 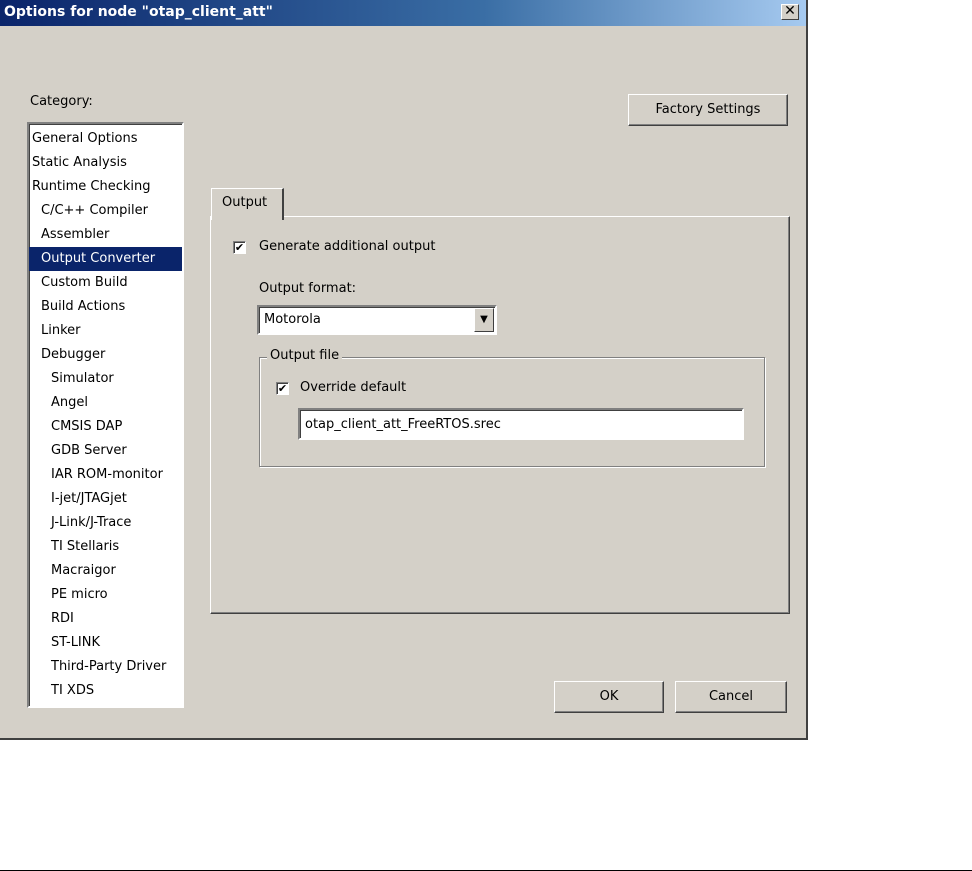 I want to click on category-item: RDI, so click(x=105, y=619).